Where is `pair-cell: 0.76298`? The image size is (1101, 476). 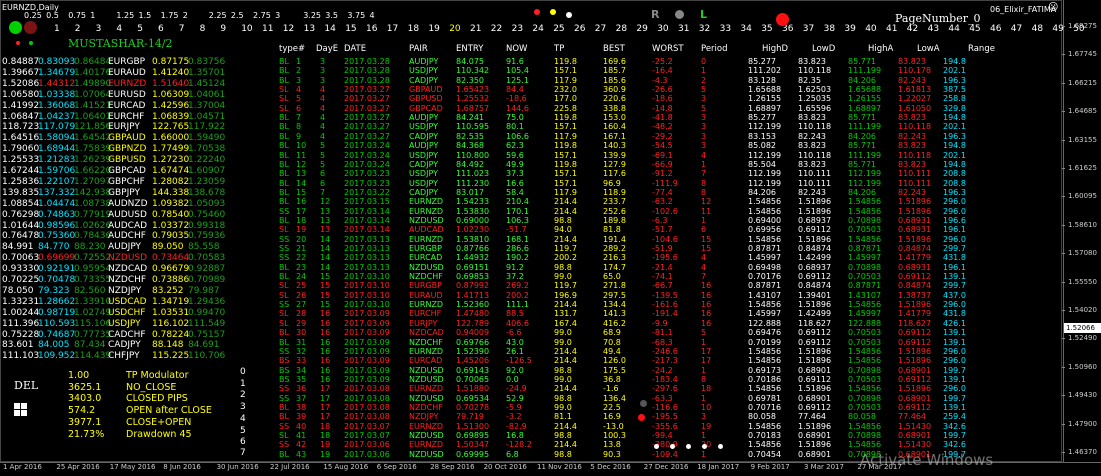 pair-cell: 0.76298 is located at coordinates (21, 214).